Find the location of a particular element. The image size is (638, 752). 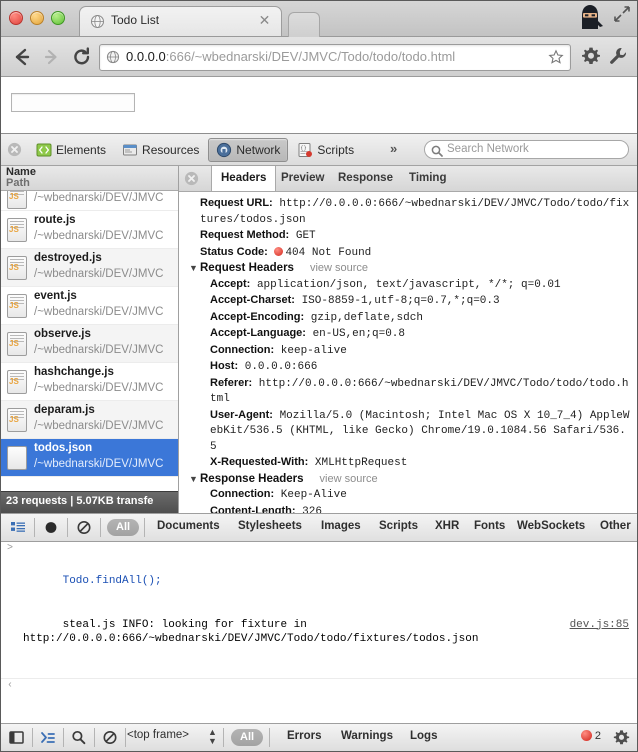

filter-documents: Documents is located at coordinates (188, 526).